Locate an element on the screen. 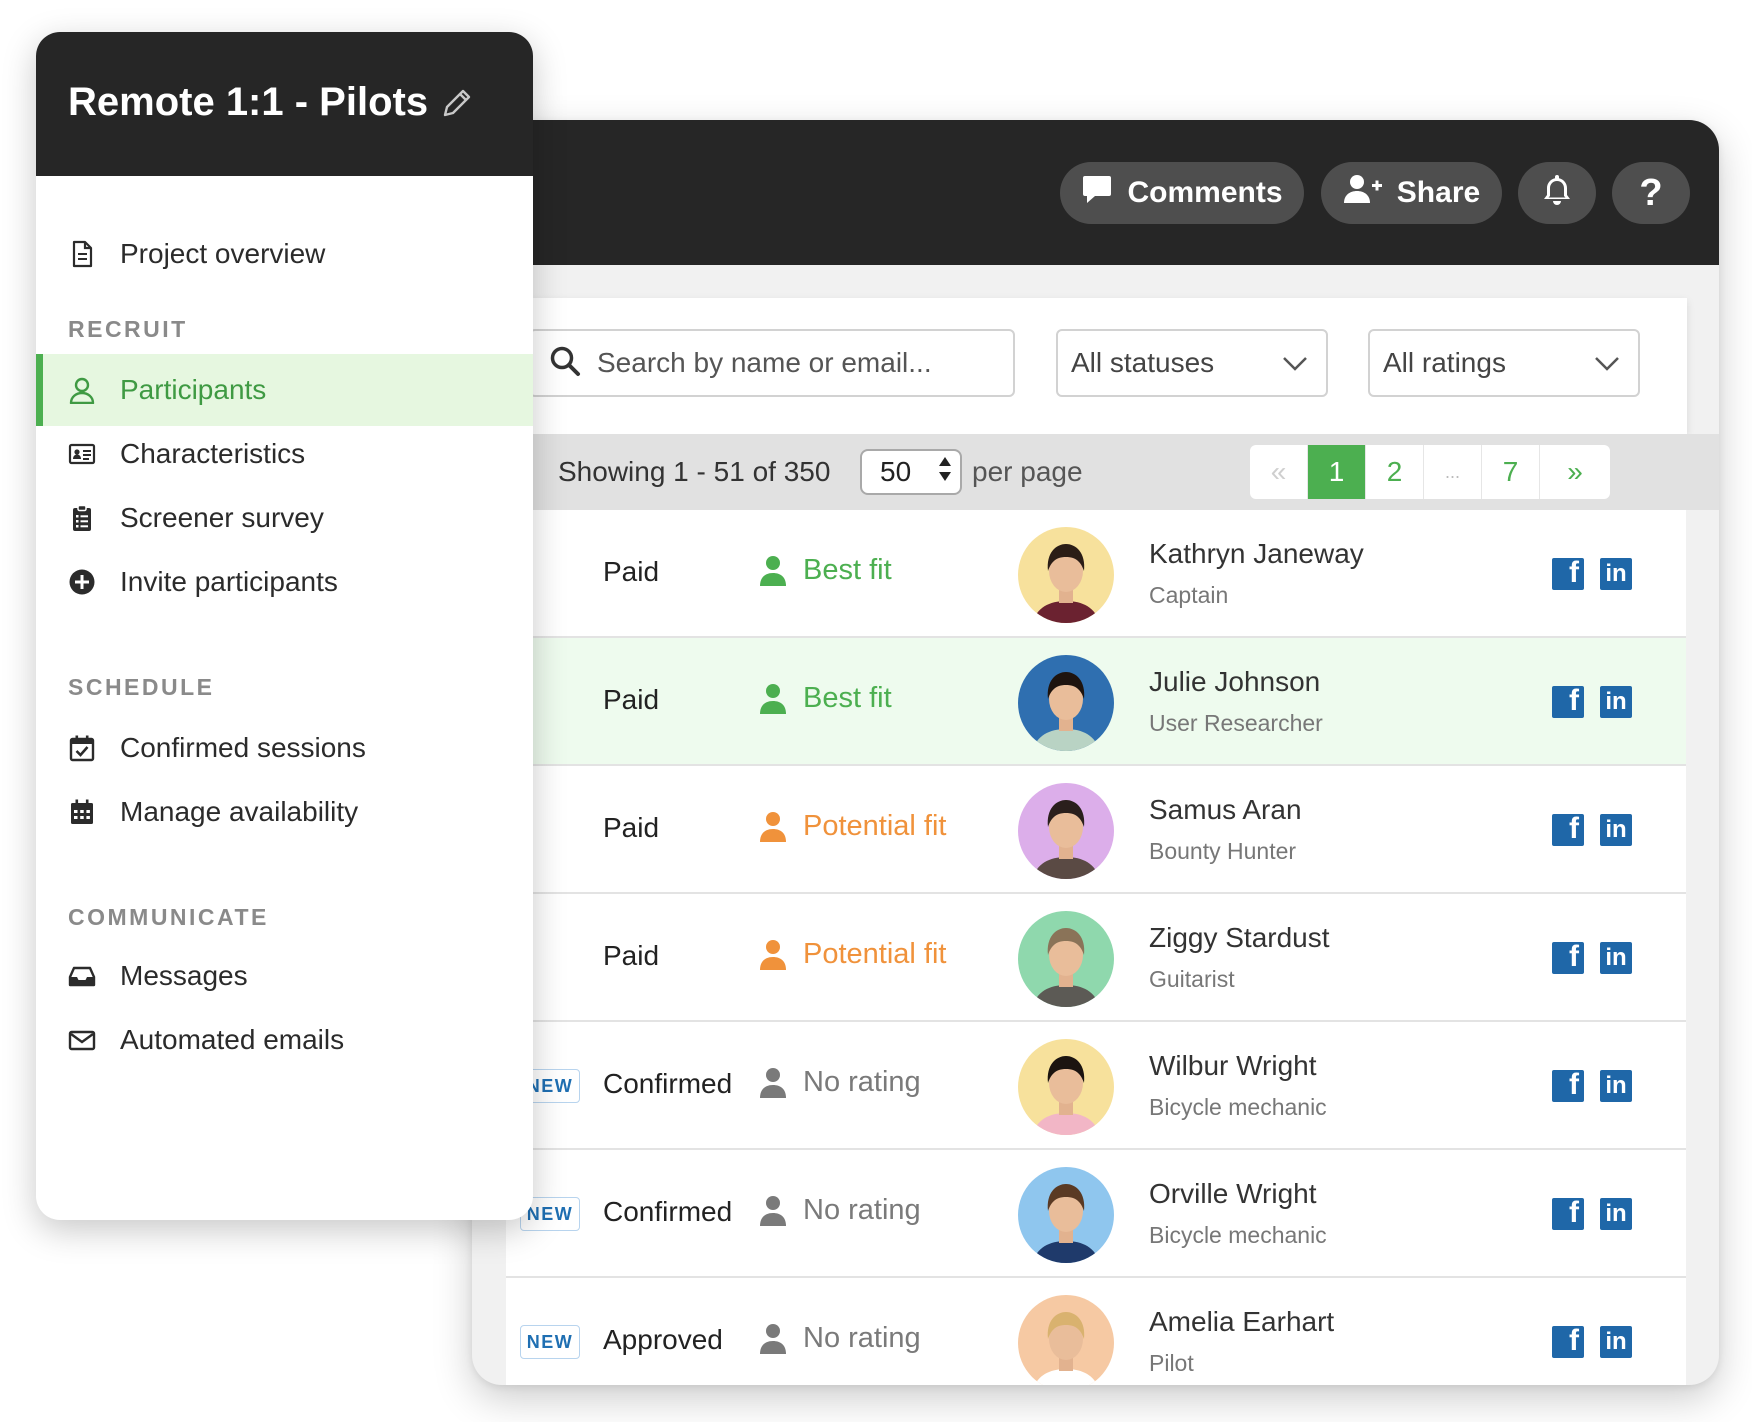 This screenshot has width=1752, height=1422. section-heading-schedule: SCHEDULE is located at coordinates (141, 687).